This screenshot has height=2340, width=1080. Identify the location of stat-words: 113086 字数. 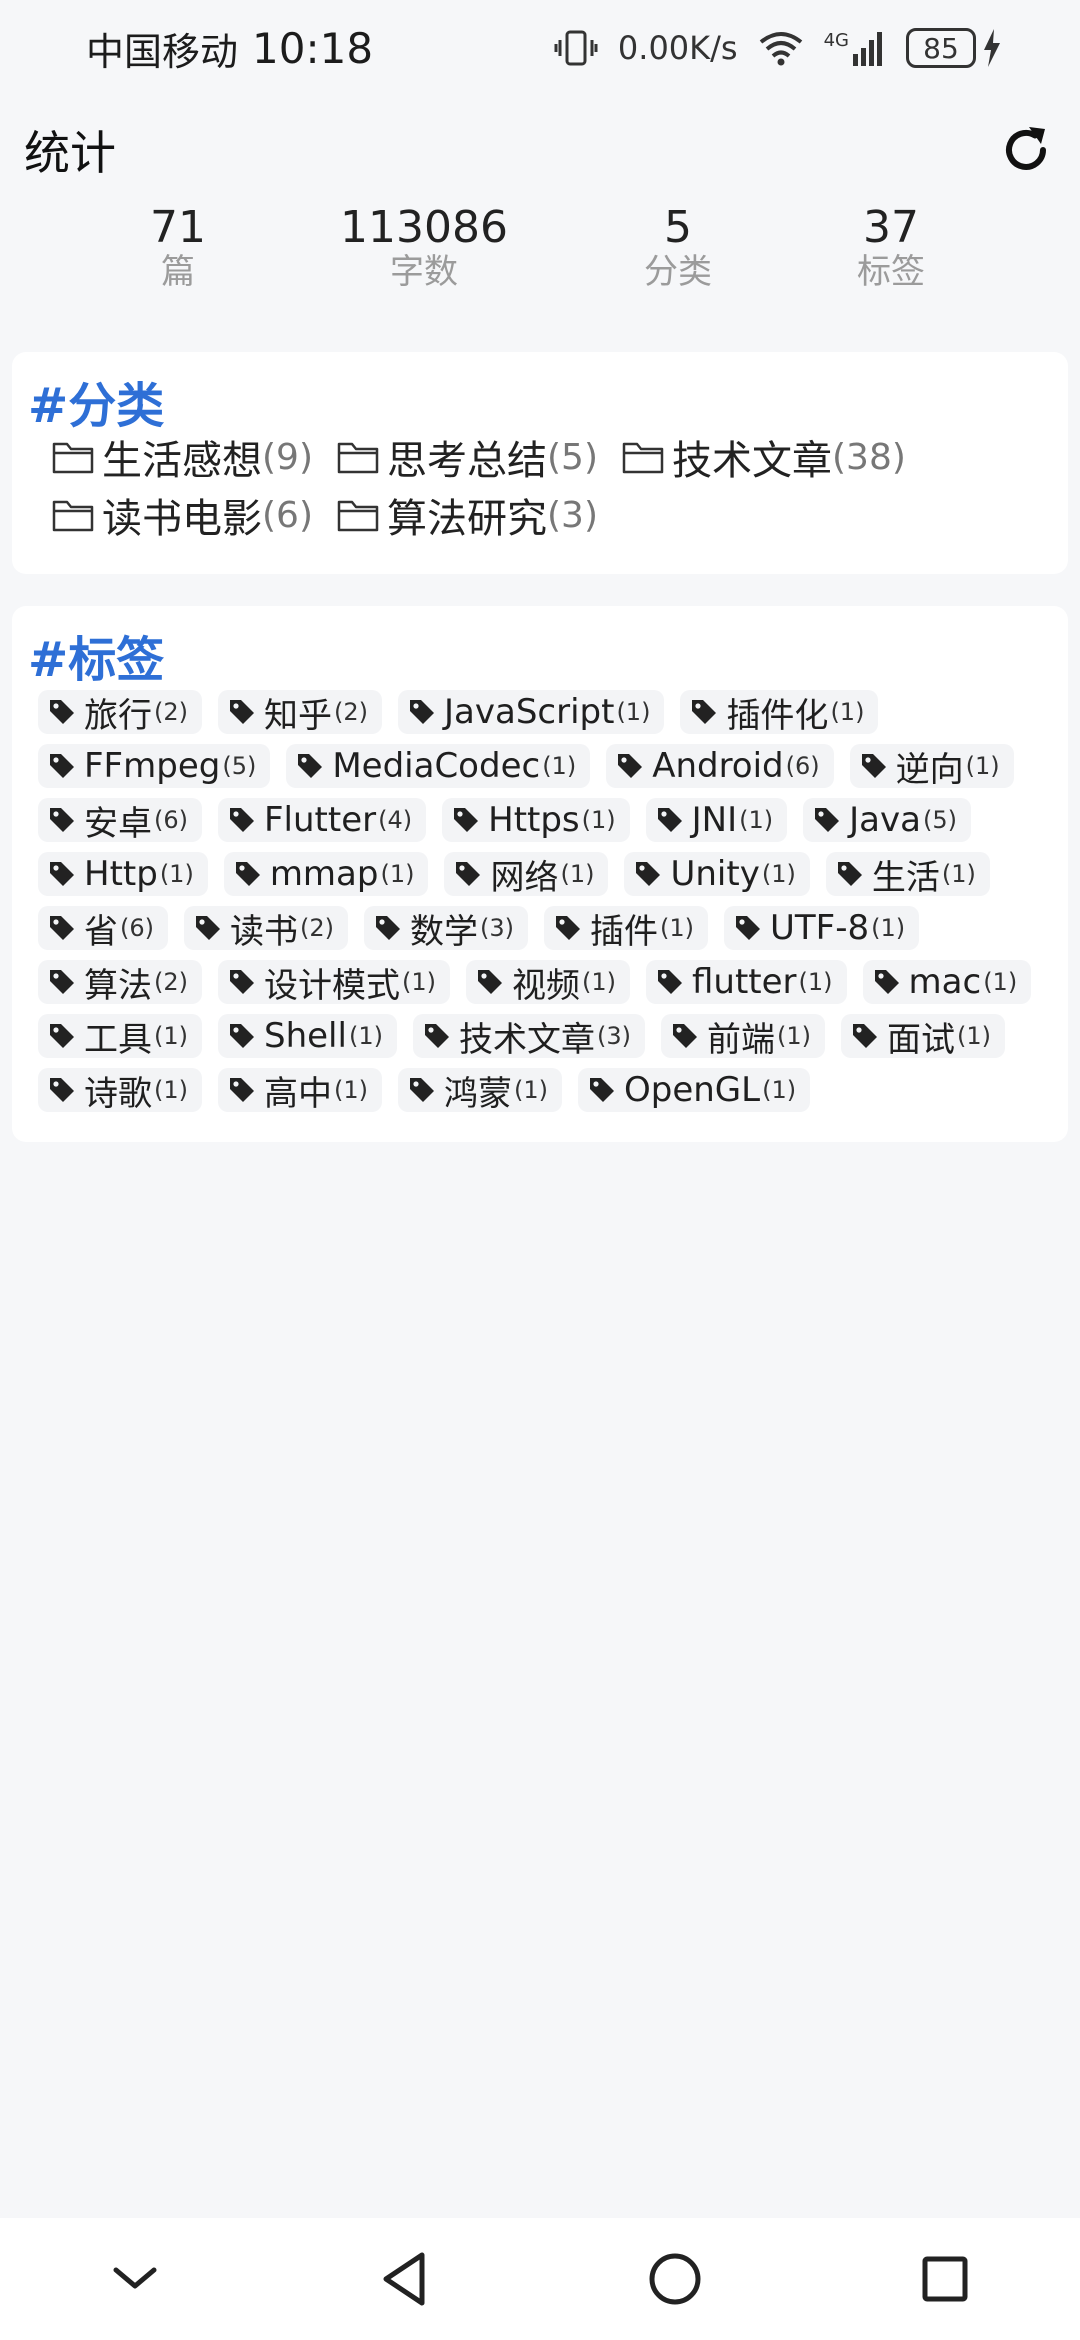
(424, 248).